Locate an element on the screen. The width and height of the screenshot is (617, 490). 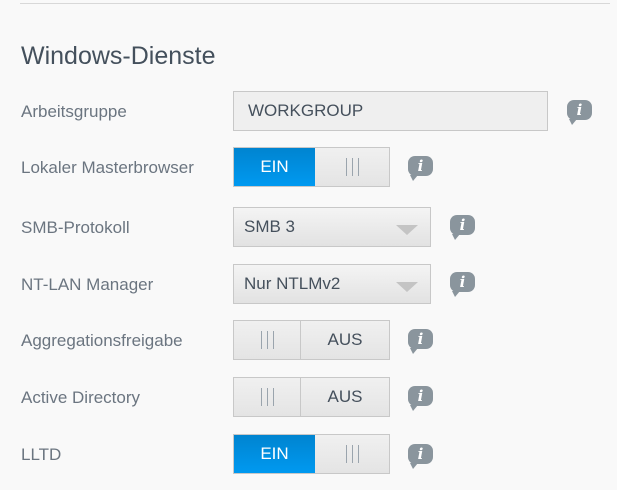
ntlm-value: Nur NTLMv2 is located at coordinates (292, 283).